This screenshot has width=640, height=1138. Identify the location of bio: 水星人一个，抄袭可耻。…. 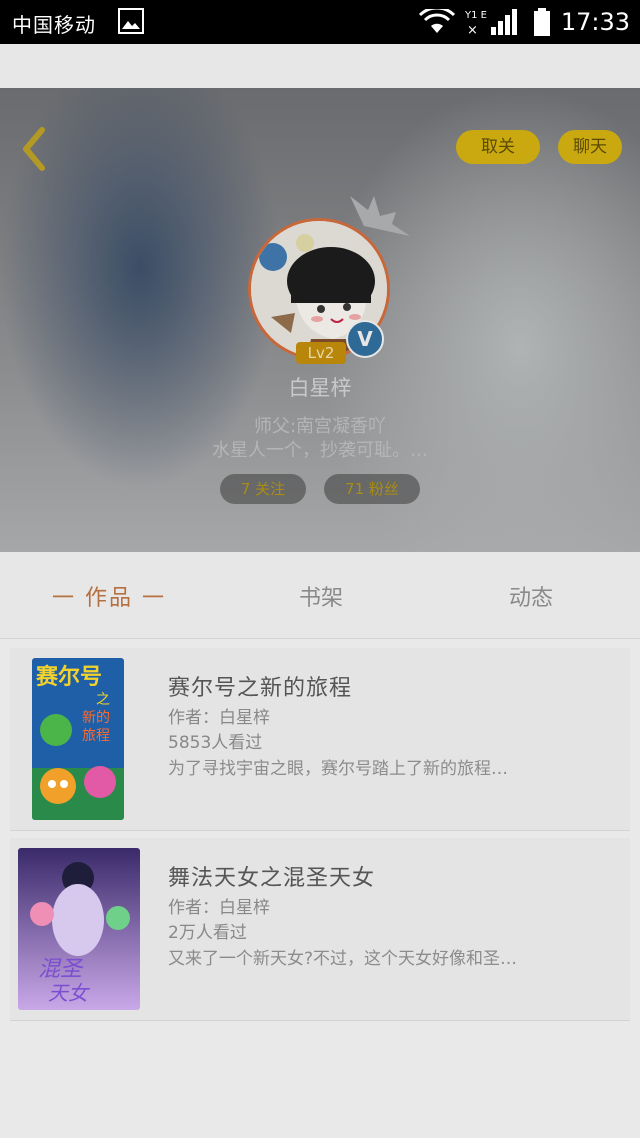
(320, 450).